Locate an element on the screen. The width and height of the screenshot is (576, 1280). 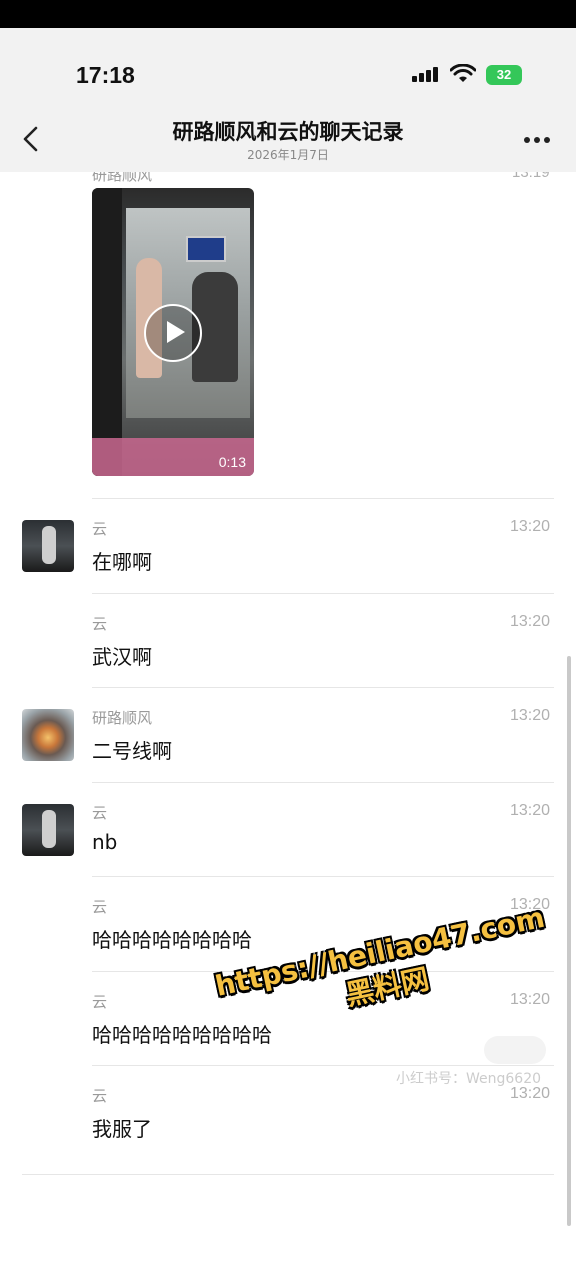
message-row: 研路顺风 13:20 二号线啊 is located at coordinates (288, 734).